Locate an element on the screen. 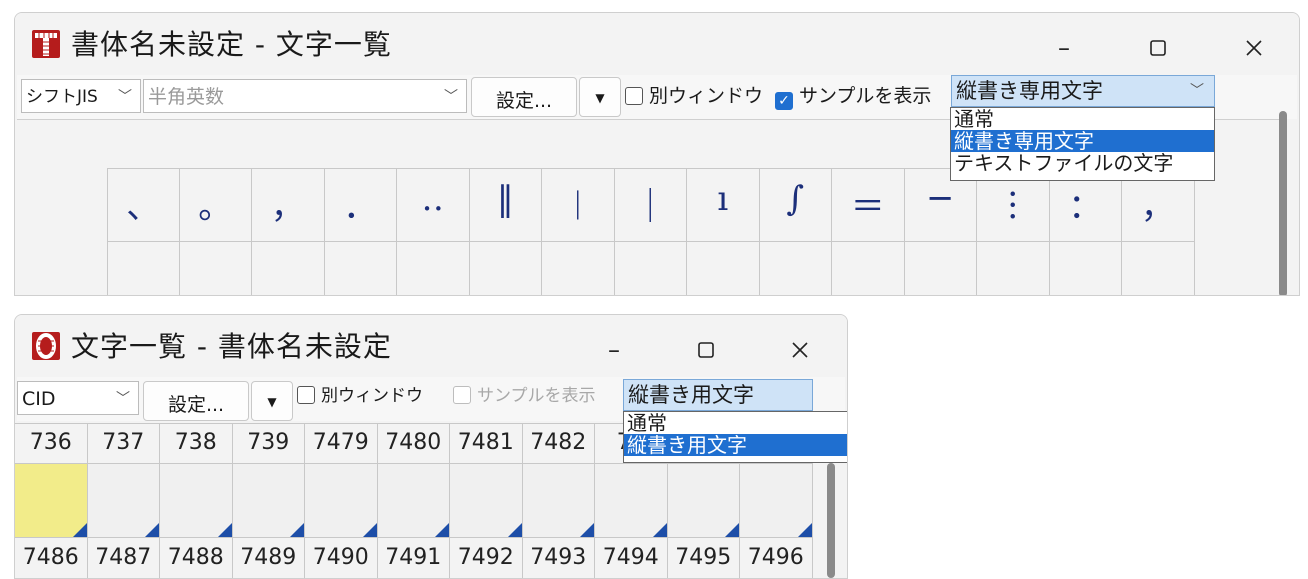 This screenshot has width=1308, height=579. glyph-cell: ＝ is located at coordinates (868, 205).